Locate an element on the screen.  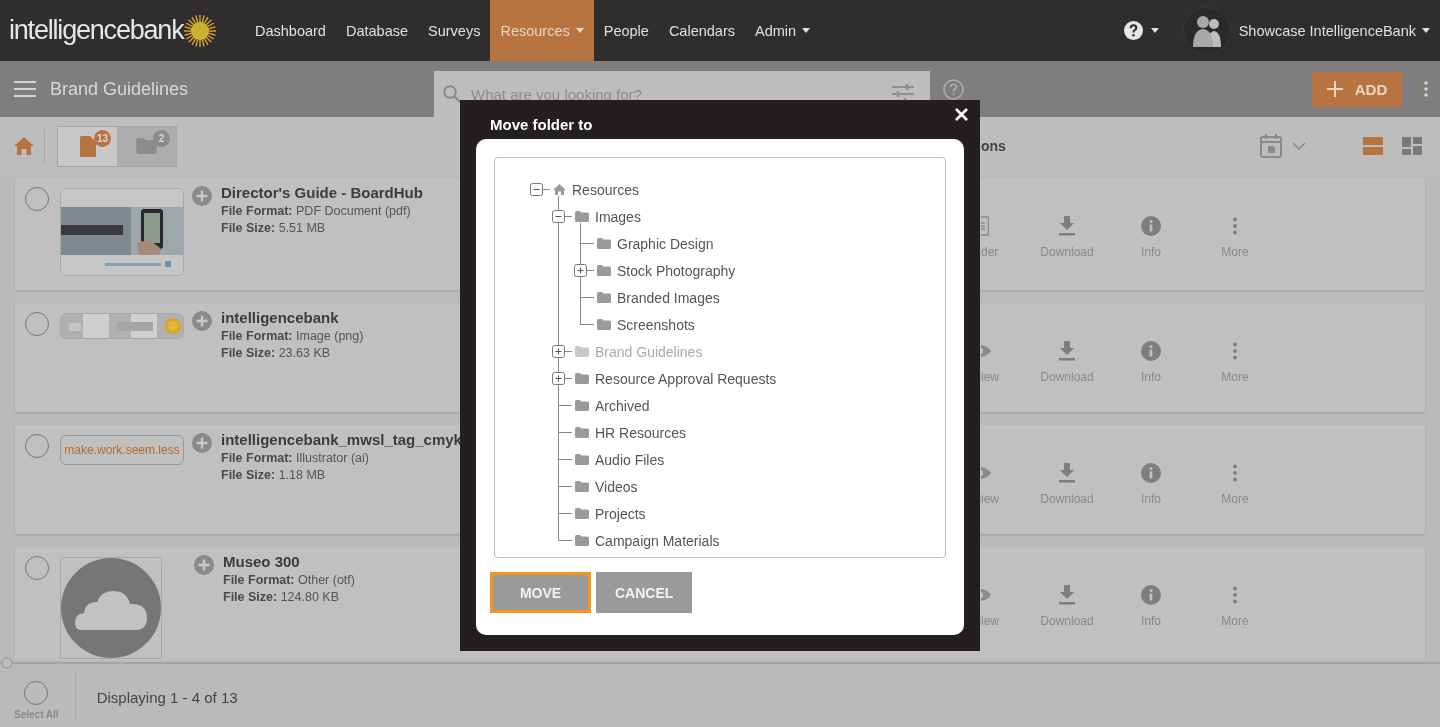
search-icon is located at coordinates (452, 94).